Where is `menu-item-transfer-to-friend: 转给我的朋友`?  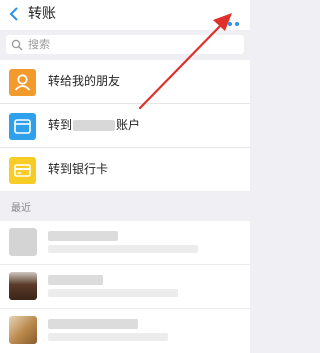
menu-item-transfer-to-friend: 转给我的朋友 is located at coordinates (125, 82).